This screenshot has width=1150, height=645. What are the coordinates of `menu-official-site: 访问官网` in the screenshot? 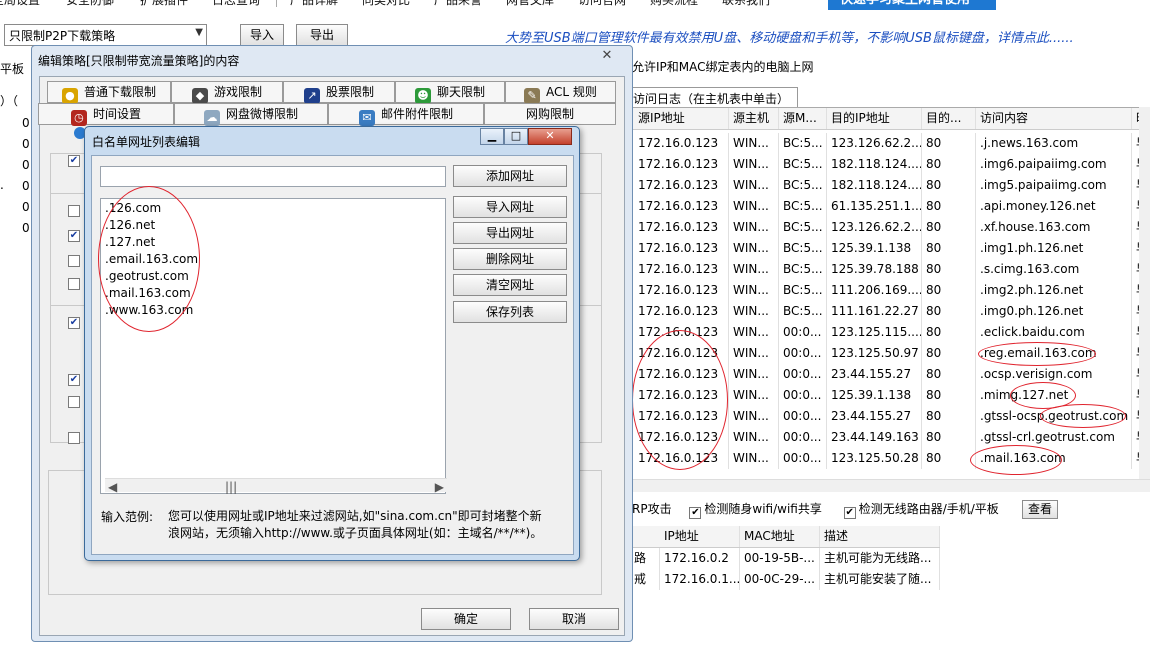 It's located at (602, 4).